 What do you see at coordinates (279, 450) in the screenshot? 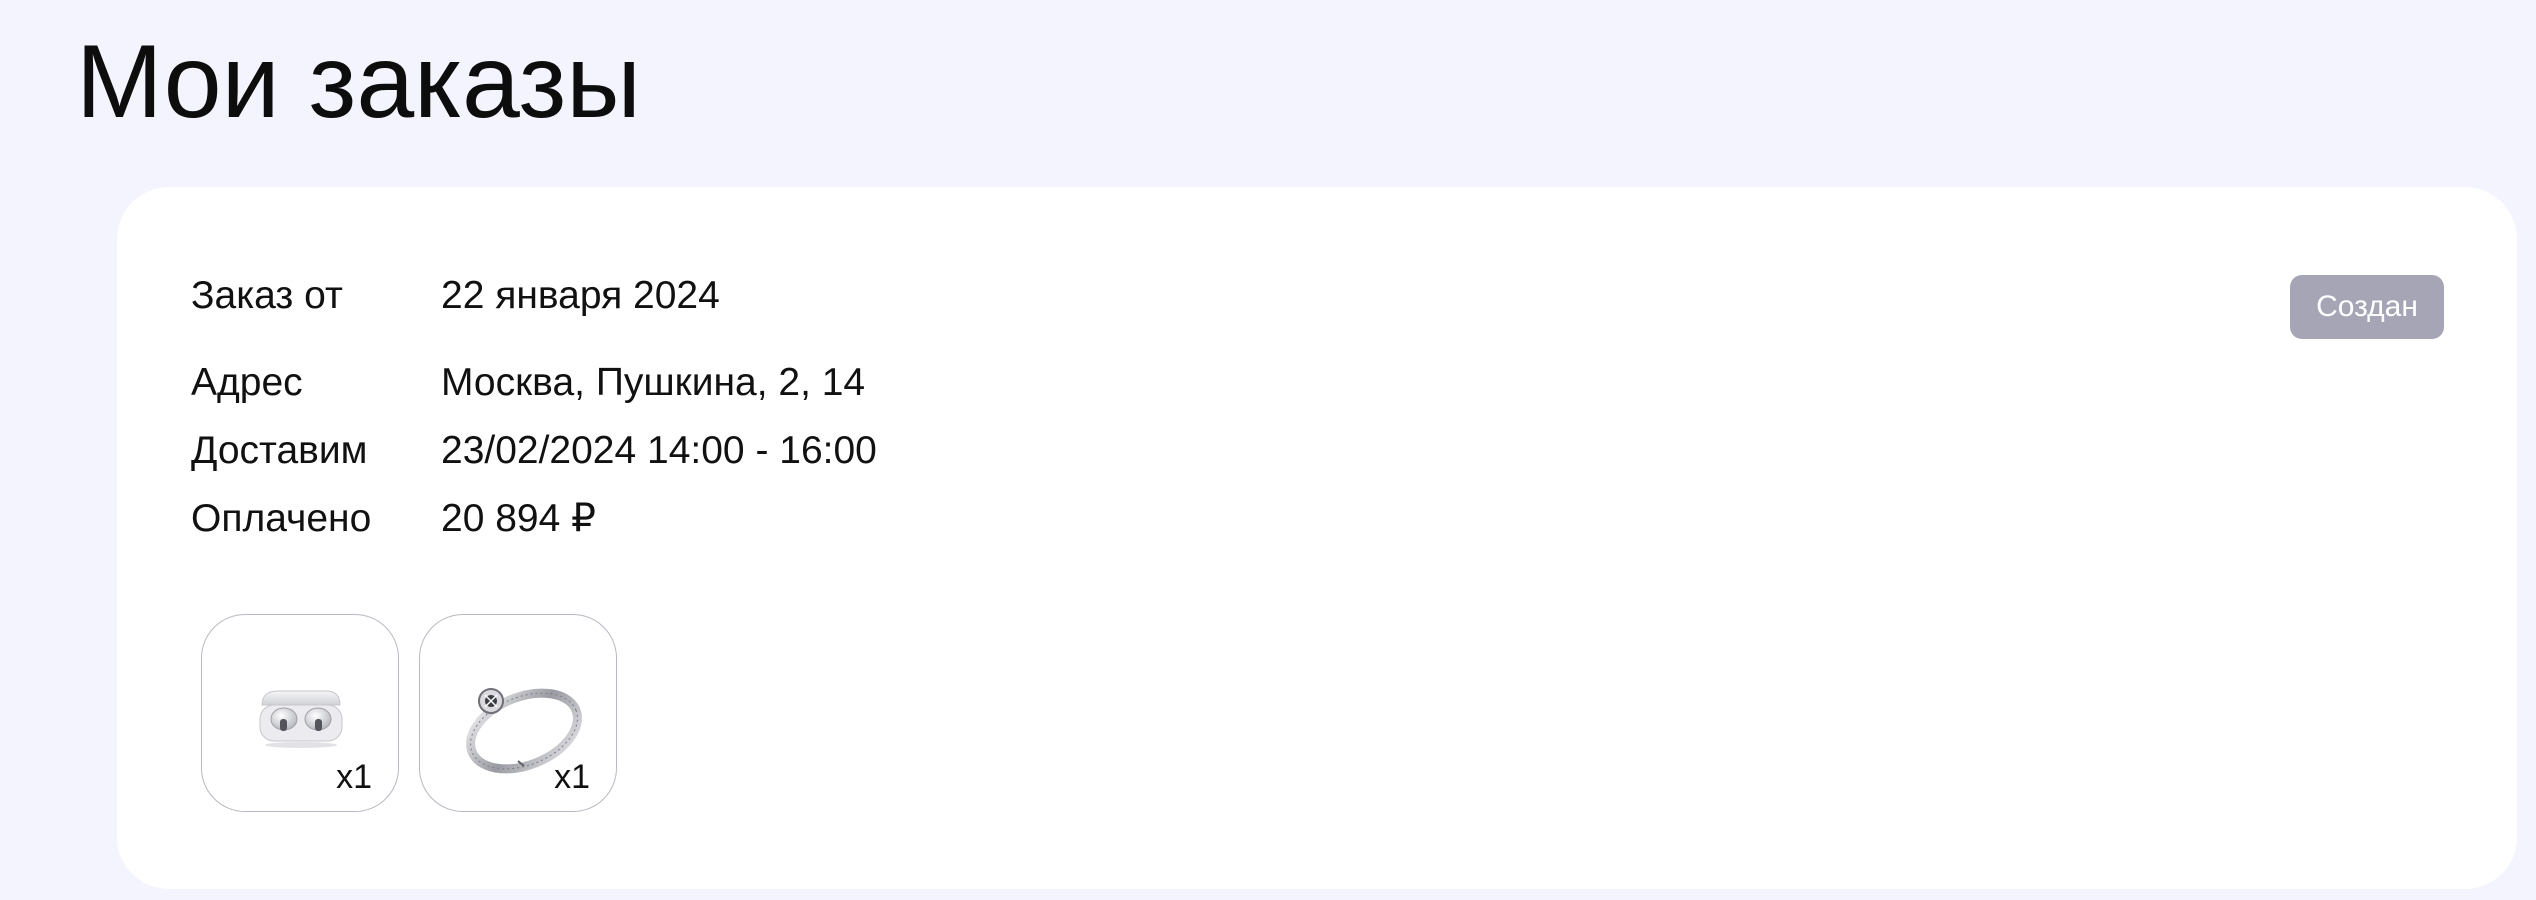
I see `order-delivery-label: Доставим` at bounding box center [279, 450].